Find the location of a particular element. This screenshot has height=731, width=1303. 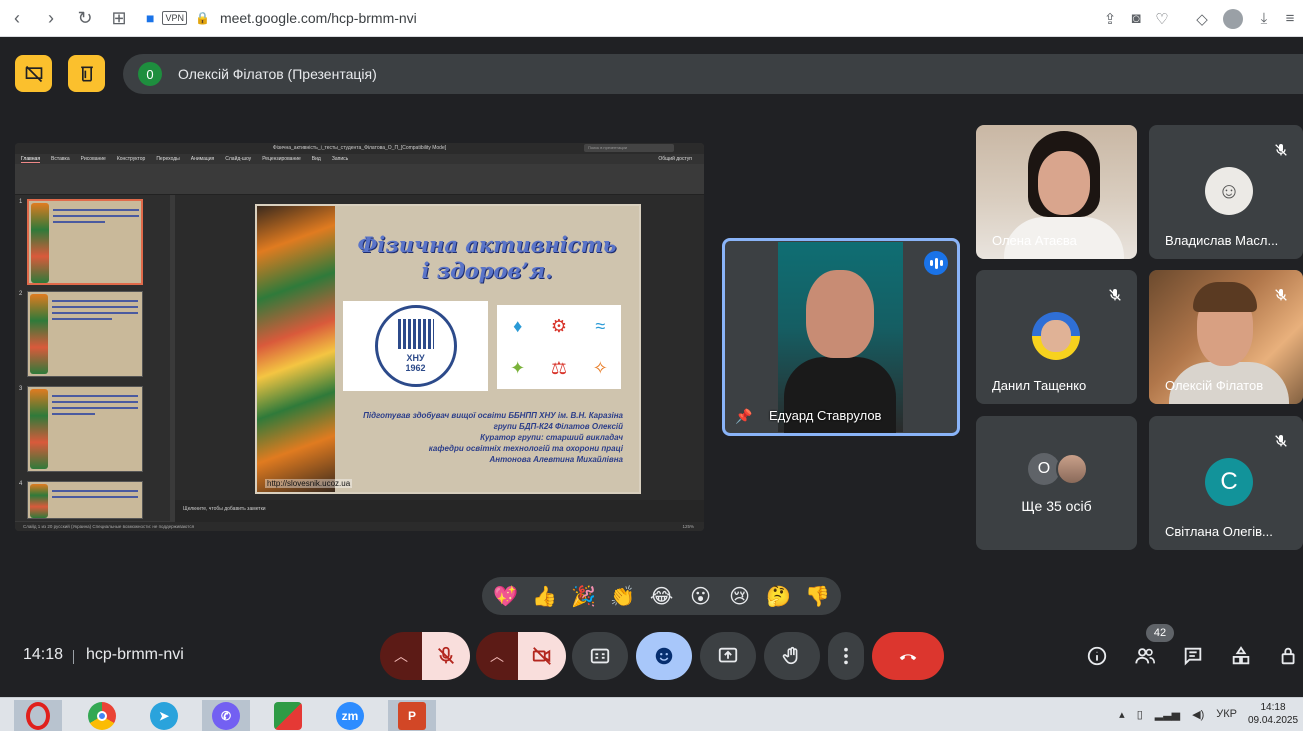

camera-toggle-button is located at coordinates (542, 656).